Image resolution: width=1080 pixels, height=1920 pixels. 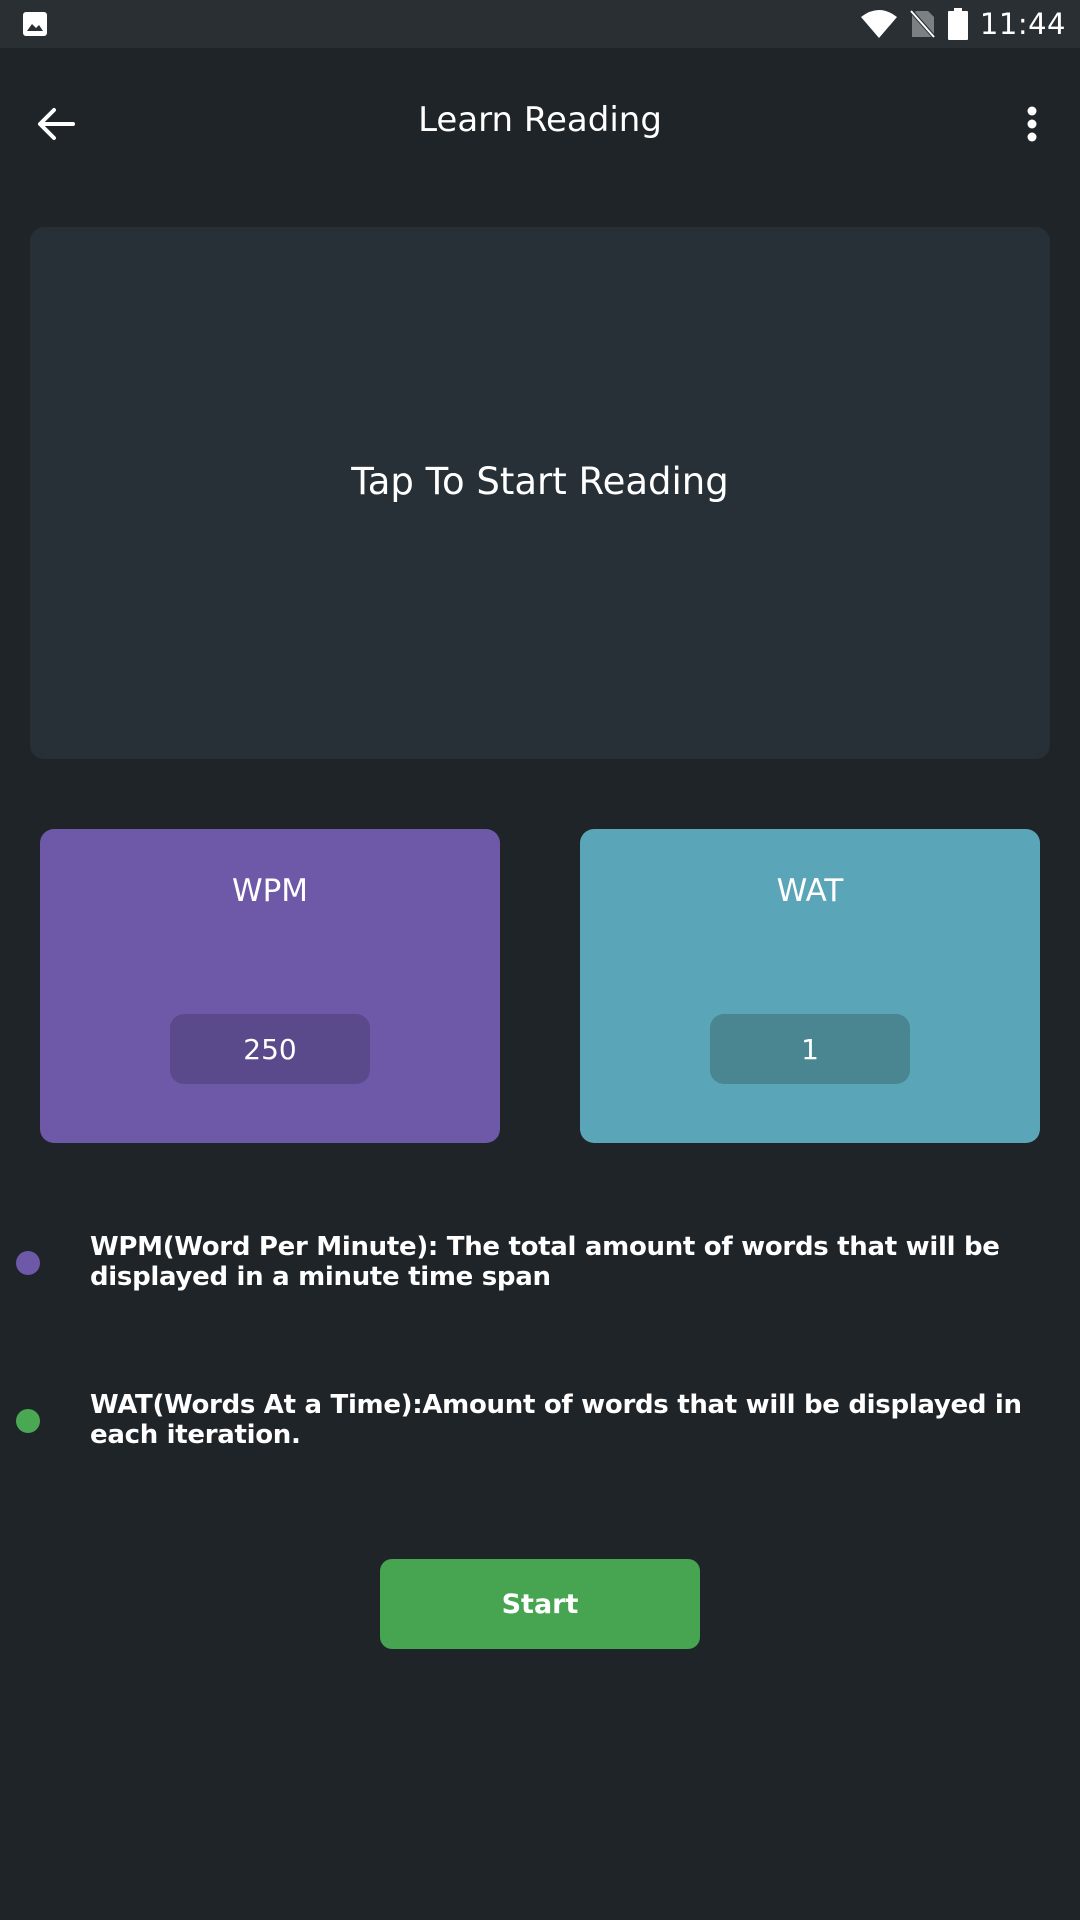 What do you see at coordinates (35, 24) in the screenshot?
I see `gallery-icon` at bounding box center [35, 24].